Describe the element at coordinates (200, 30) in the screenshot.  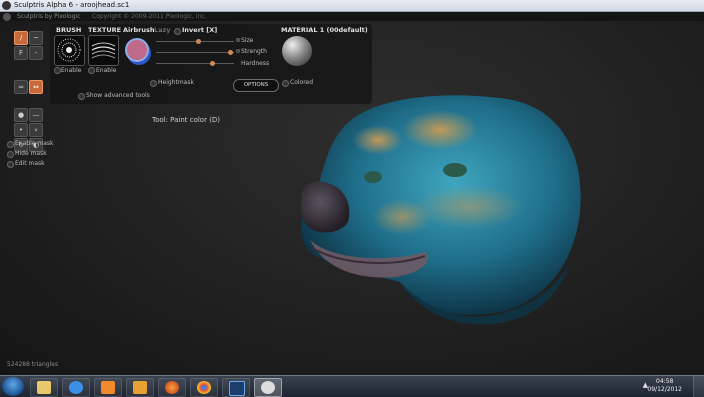
I see `invert-label: Invert [X]` at that location.